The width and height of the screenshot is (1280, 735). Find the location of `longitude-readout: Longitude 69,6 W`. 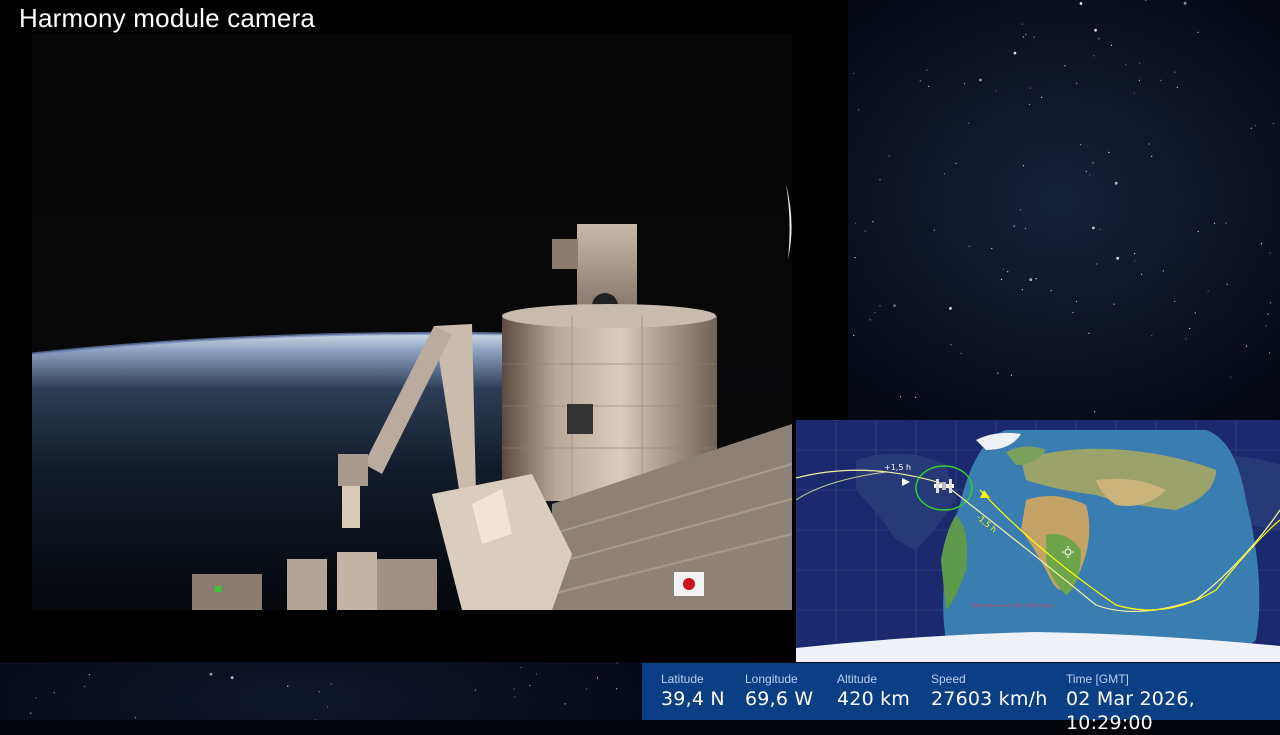

longitude-readout: Longitude 69,6 W is located at coordinates (779, 691).